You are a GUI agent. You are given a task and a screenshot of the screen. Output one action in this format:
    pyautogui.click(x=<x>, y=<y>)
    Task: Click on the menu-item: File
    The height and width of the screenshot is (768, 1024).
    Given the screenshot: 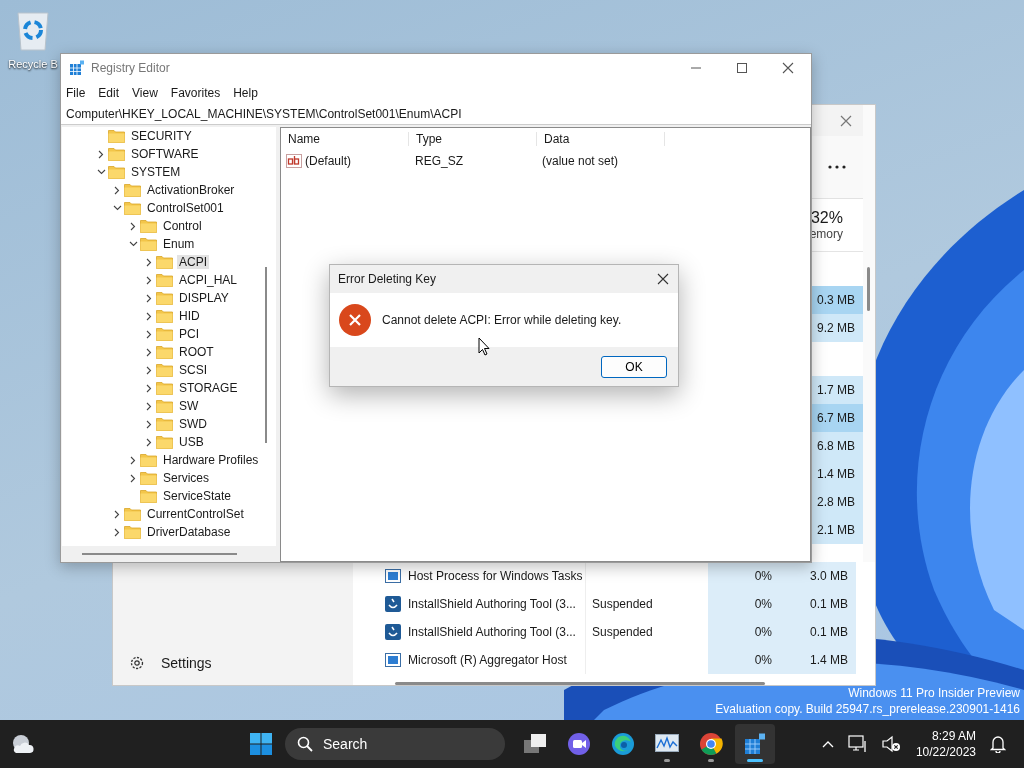 What is the action you would take?
    pyautogui.click(x=76, y=93)
    